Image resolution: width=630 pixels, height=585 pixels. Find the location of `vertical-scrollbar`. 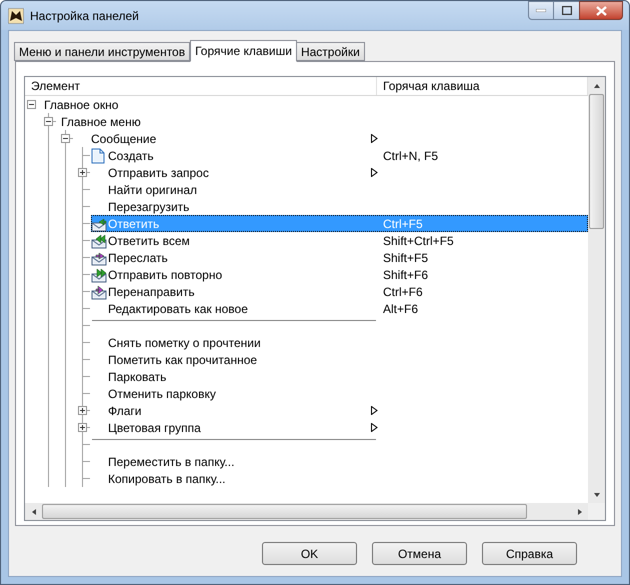

vertical-scrollbar is located at coordinates (596, 290).